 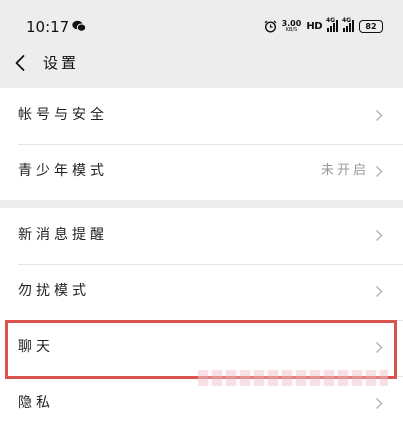 What do you see at coordinates (63, 171) in the screenshot?
I see `row-label: 青少年模式` at bounding box center [63, 171].